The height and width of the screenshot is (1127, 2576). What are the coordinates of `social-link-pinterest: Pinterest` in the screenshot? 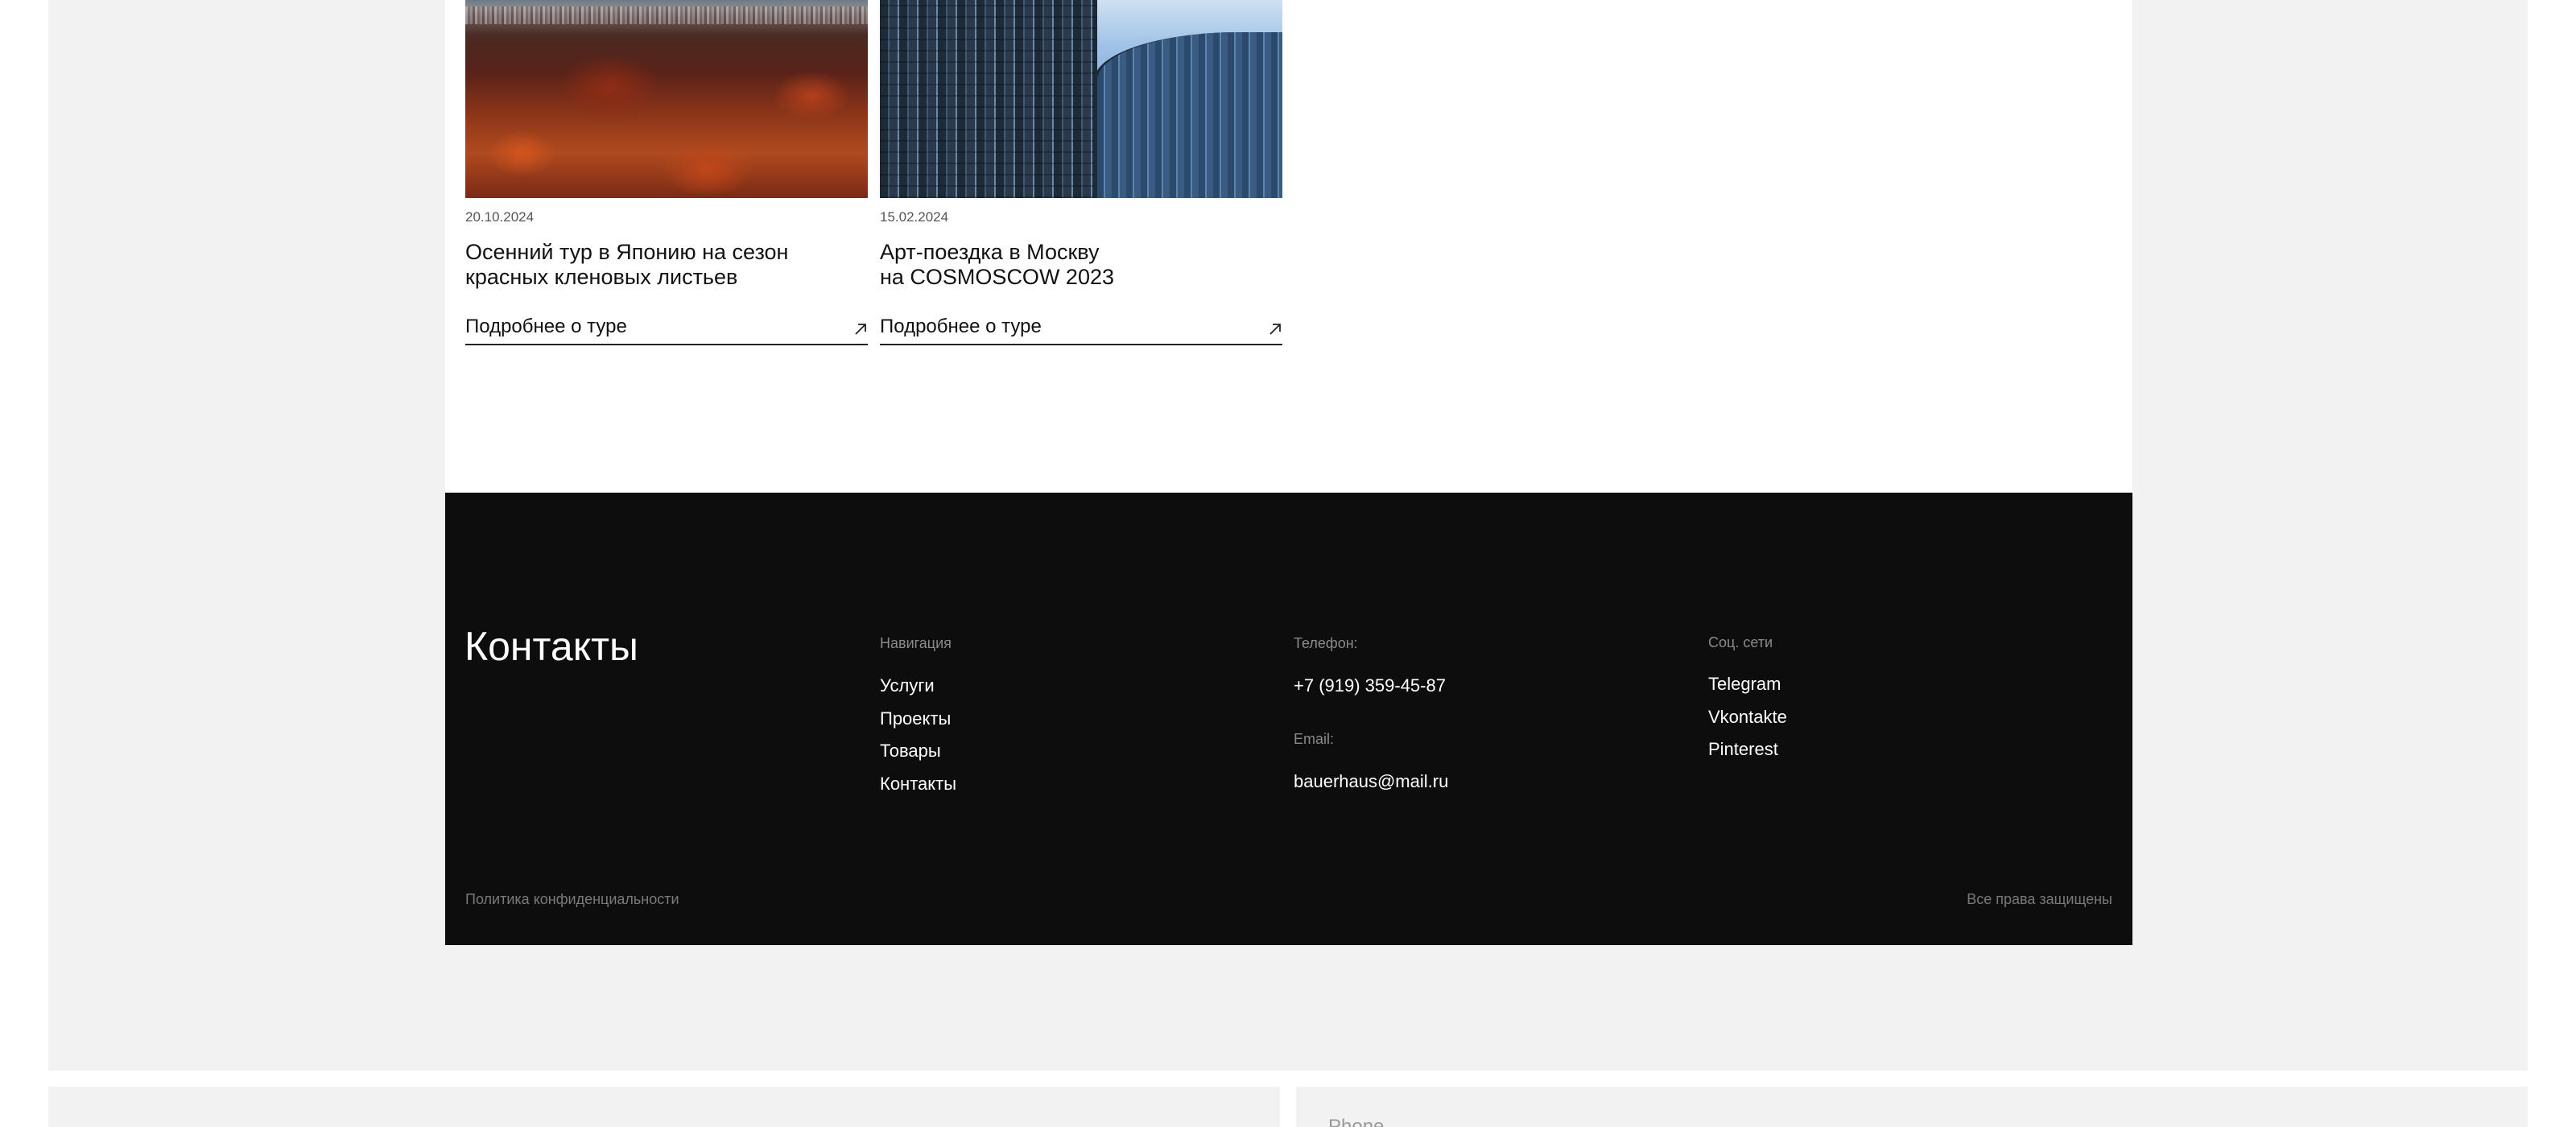 It's located at (1743, 749).